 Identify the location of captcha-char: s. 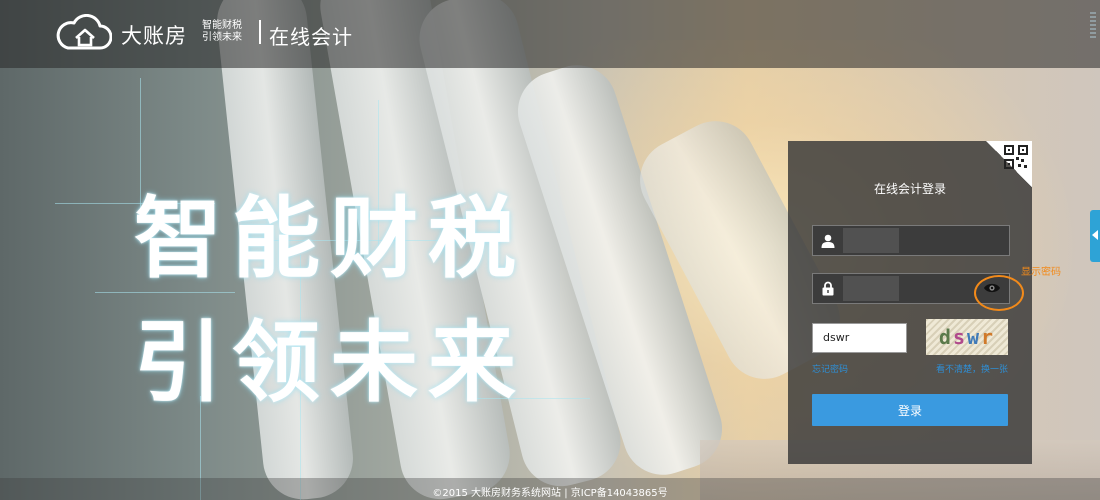
(959, 337).